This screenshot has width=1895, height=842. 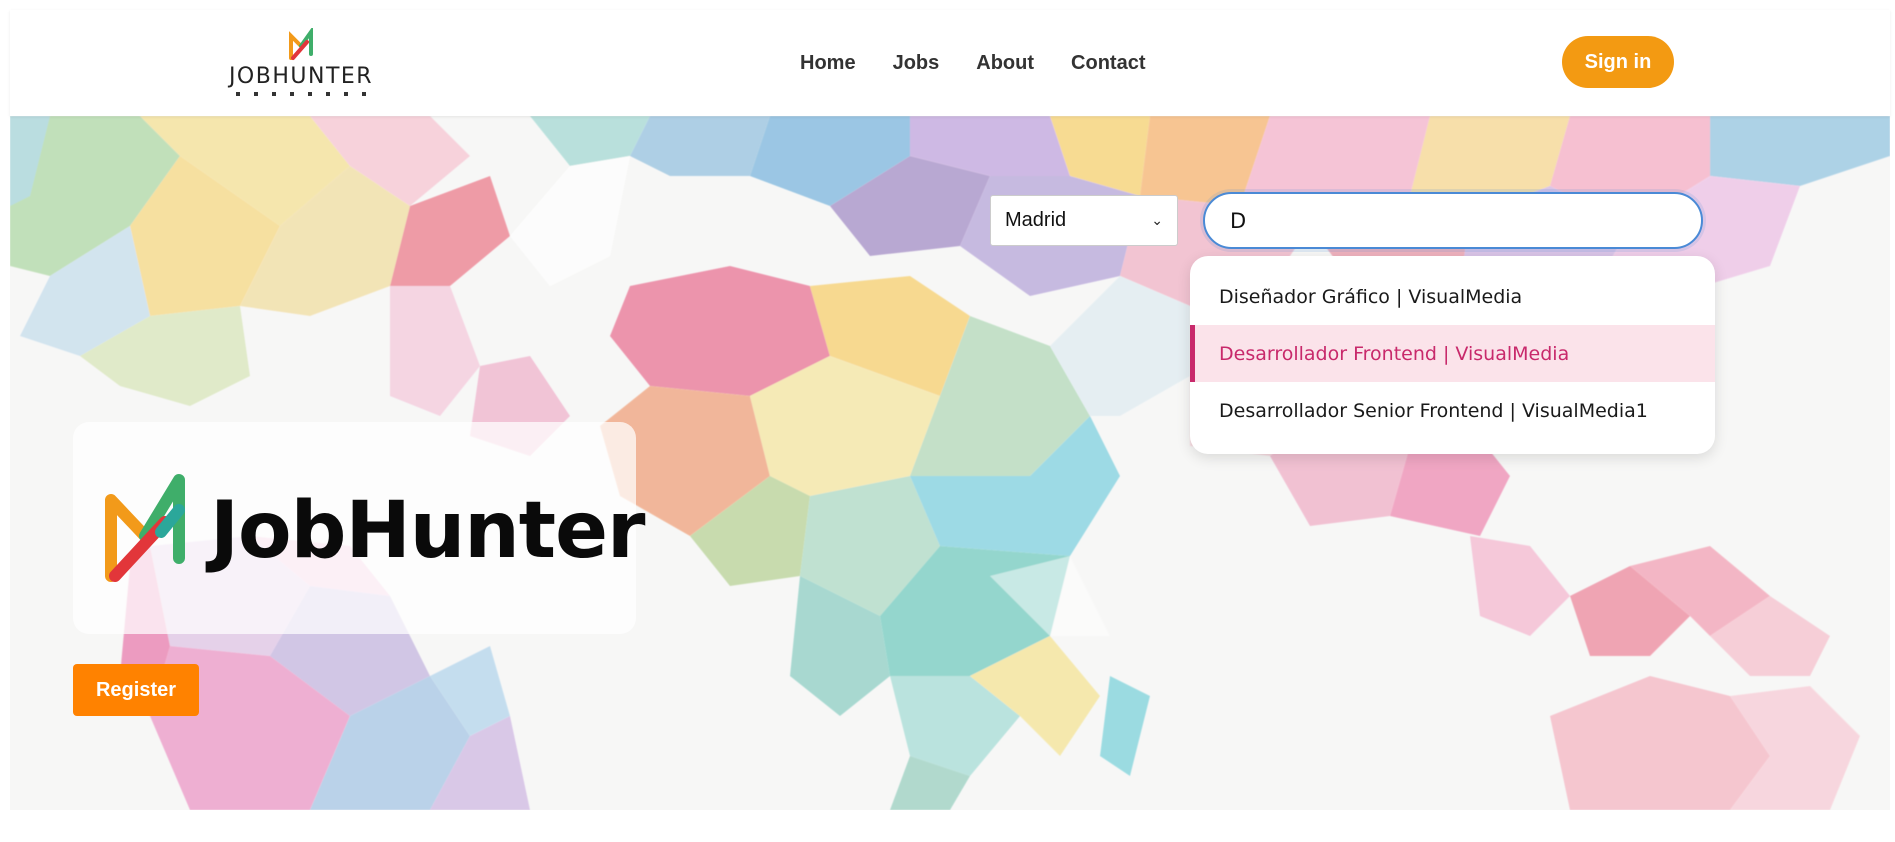 I want to click on suggestion-item-highlighted: Desarrollador Frontend | VisualMedia, so click(x=1452, y=353).